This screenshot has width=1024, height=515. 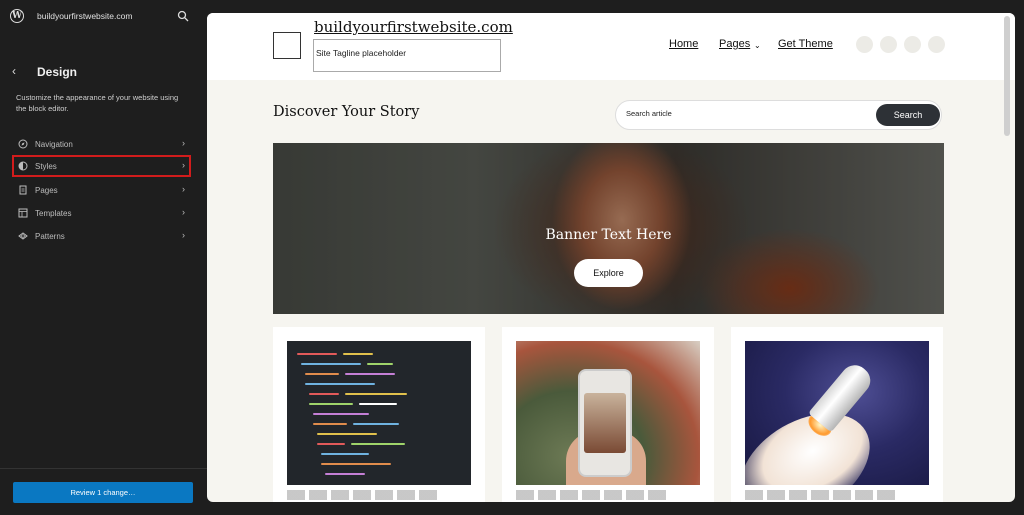 I want to click on section-heading: Discover Your Story, so click(x=346, y=112).